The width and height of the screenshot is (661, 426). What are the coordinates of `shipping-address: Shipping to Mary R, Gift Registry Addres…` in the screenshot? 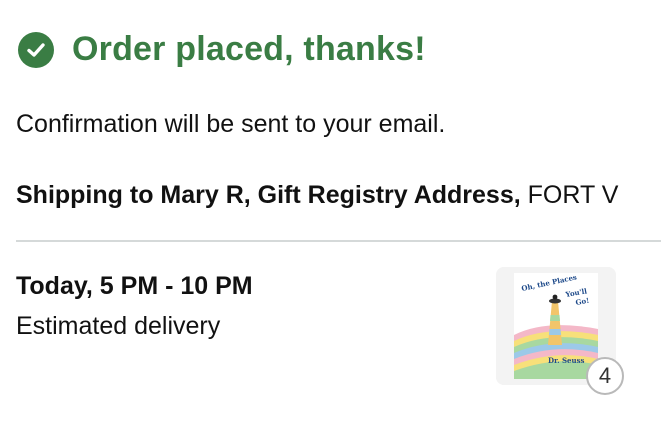 It's located at (338, 195).